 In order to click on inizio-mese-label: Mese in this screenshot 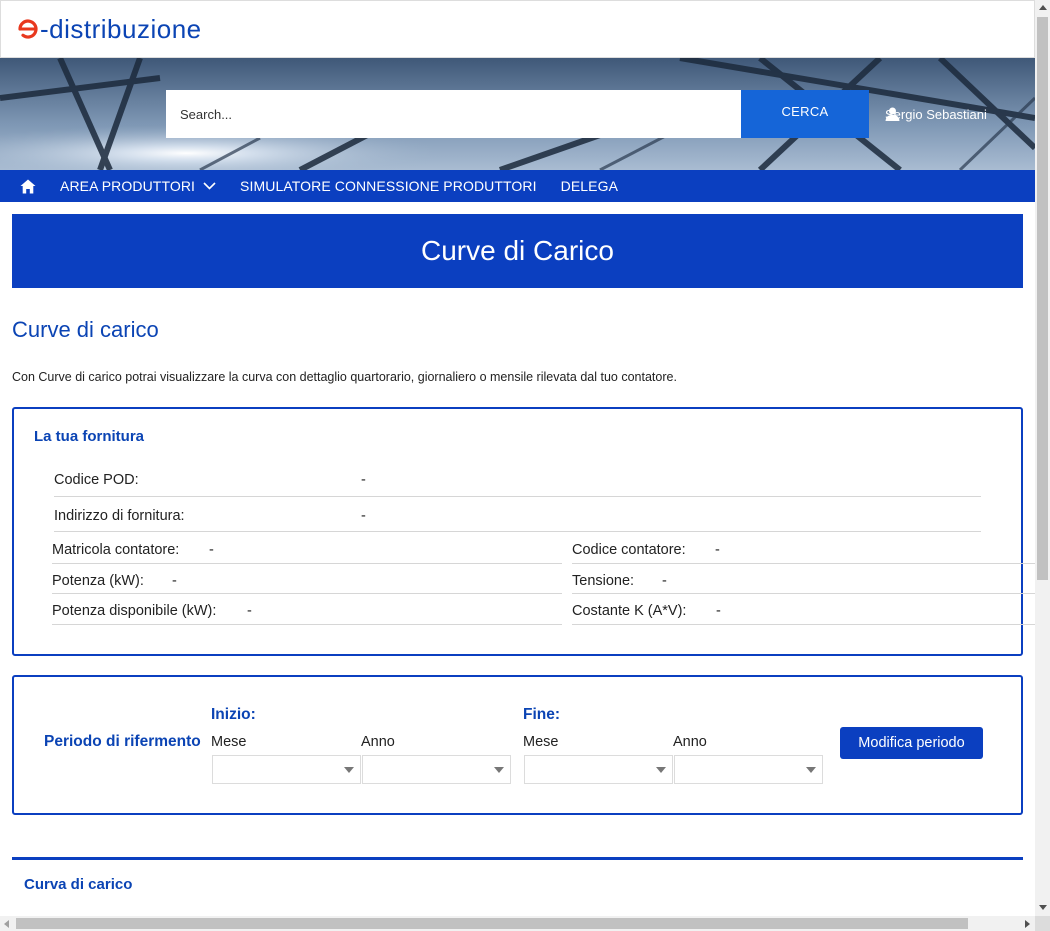, I will do `click(229, 742)`.